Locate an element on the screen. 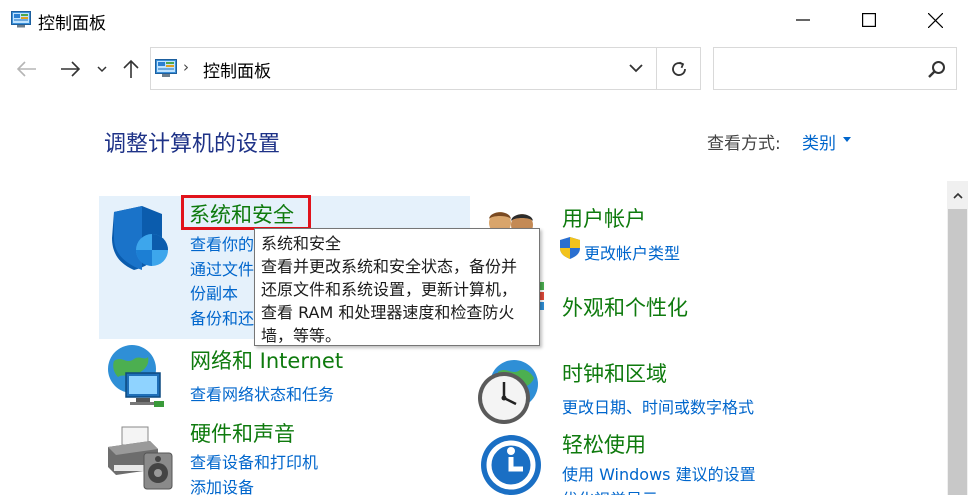  refresh-icon is located at coordinates (679, 68).